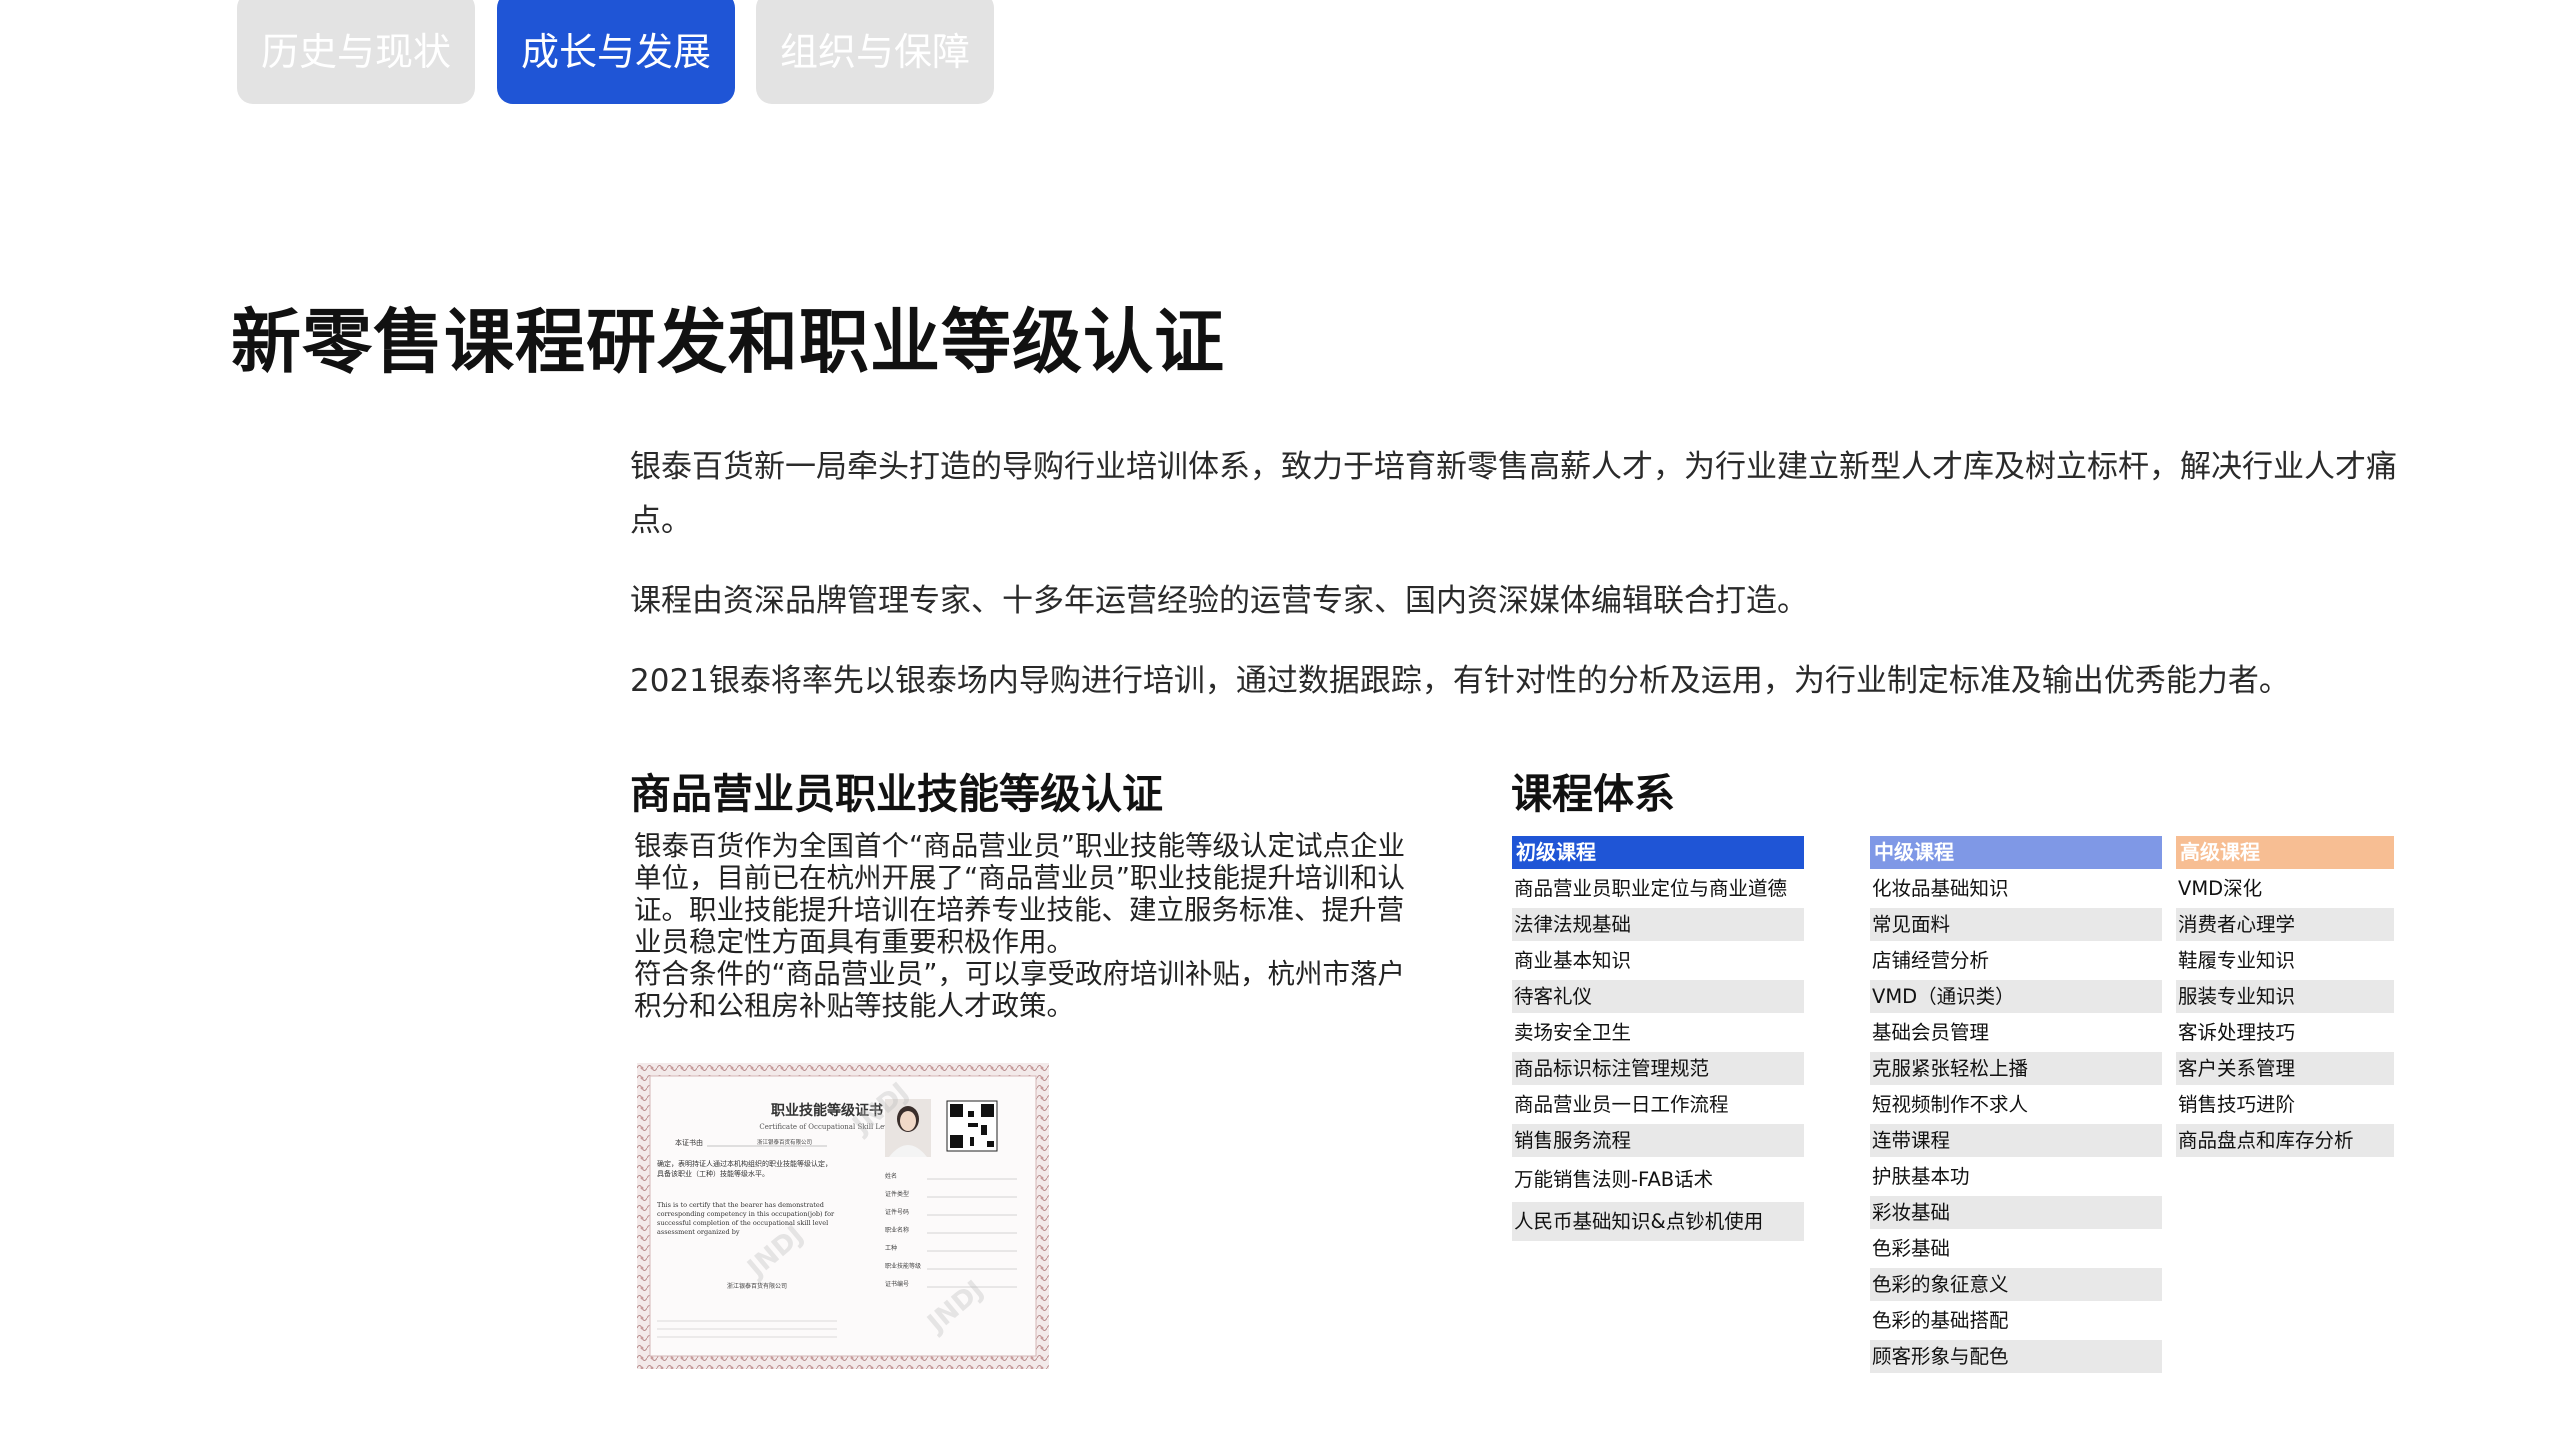 This screenshot has height=1440, width=2560. What do you see at coordinates (2237, 1032) in the screenshot?
I see `course-item: 客诉处理技巧` at bounding box center [2237, 1032].